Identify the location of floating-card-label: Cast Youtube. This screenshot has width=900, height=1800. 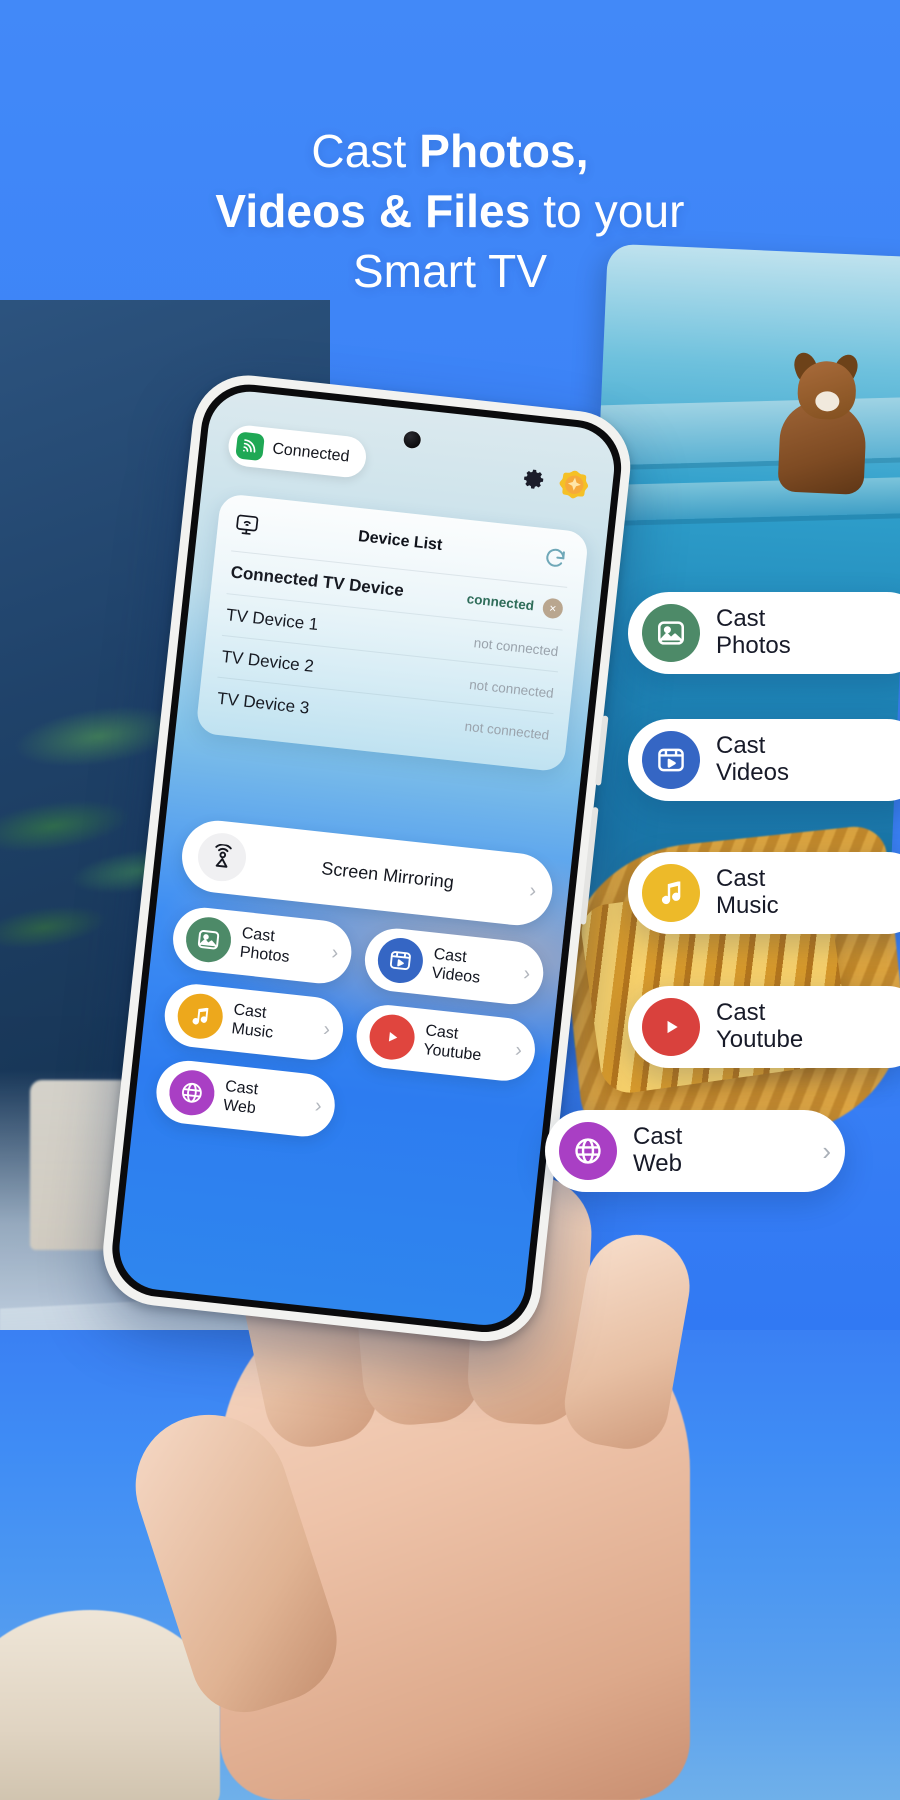
(760, 1026).